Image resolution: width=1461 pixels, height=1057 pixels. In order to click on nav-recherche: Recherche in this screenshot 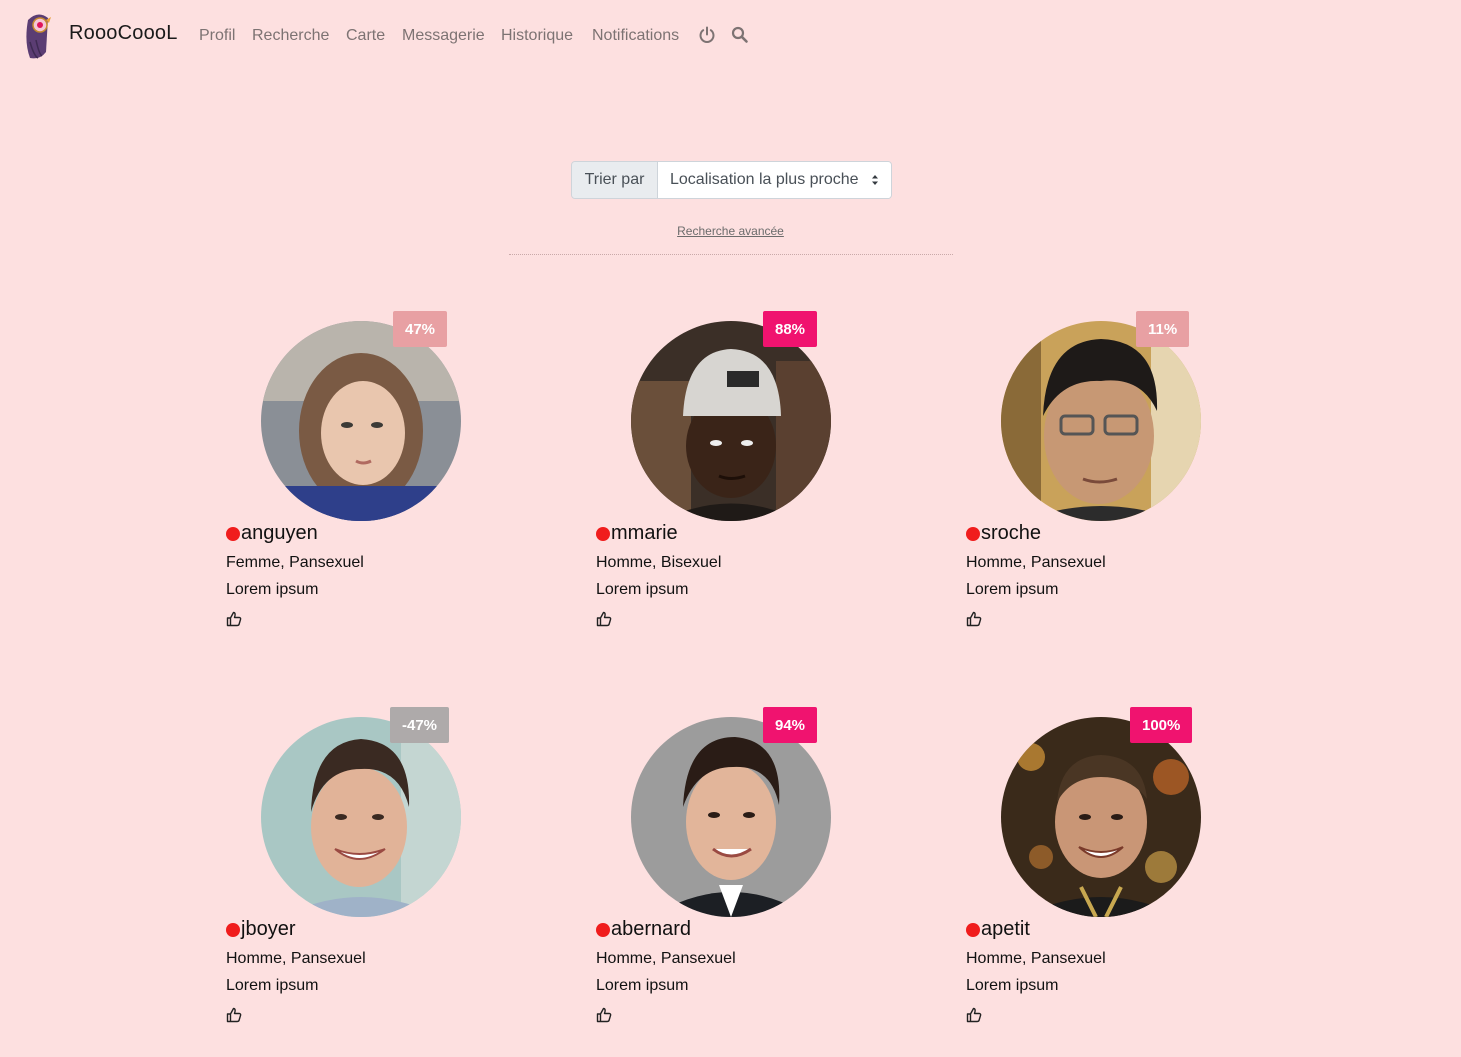, I will do `click(290, 36)`.